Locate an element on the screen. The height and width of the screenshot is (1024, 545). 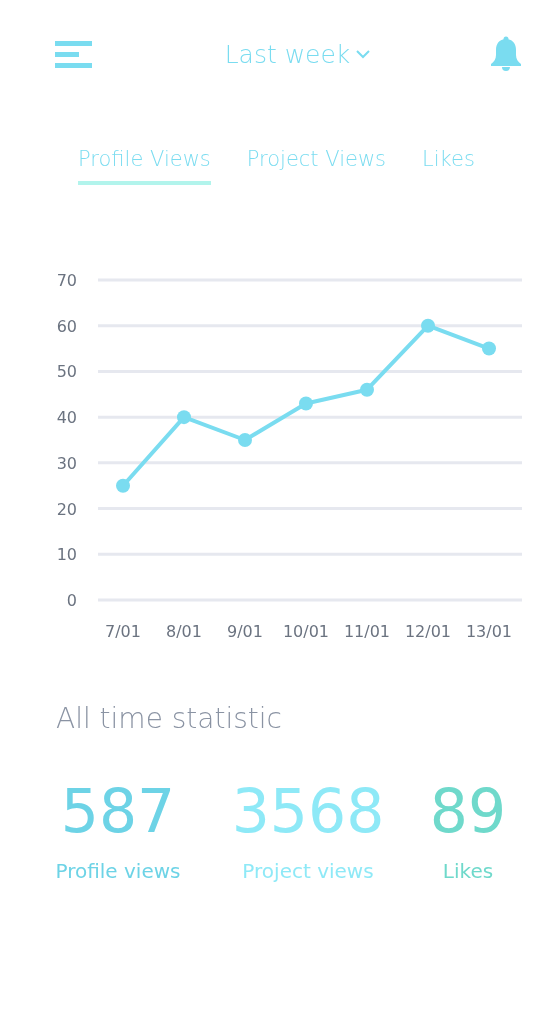
tab: Project Views is located at coordinates (316, 166).